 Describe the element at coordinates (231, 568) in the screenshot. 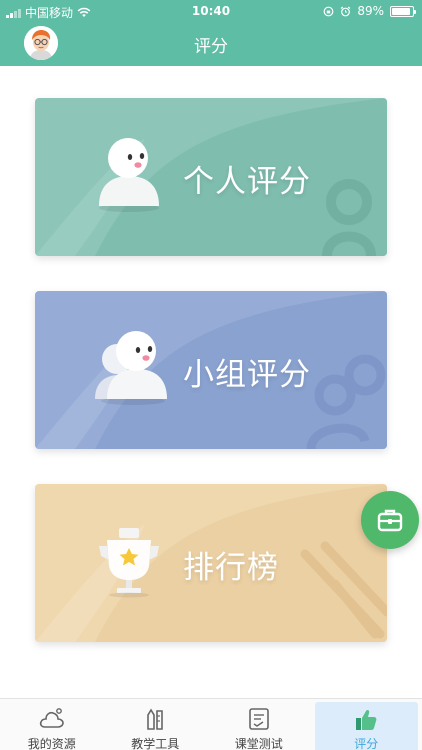

I see `leaderboard-label: 排行榜` at that location.